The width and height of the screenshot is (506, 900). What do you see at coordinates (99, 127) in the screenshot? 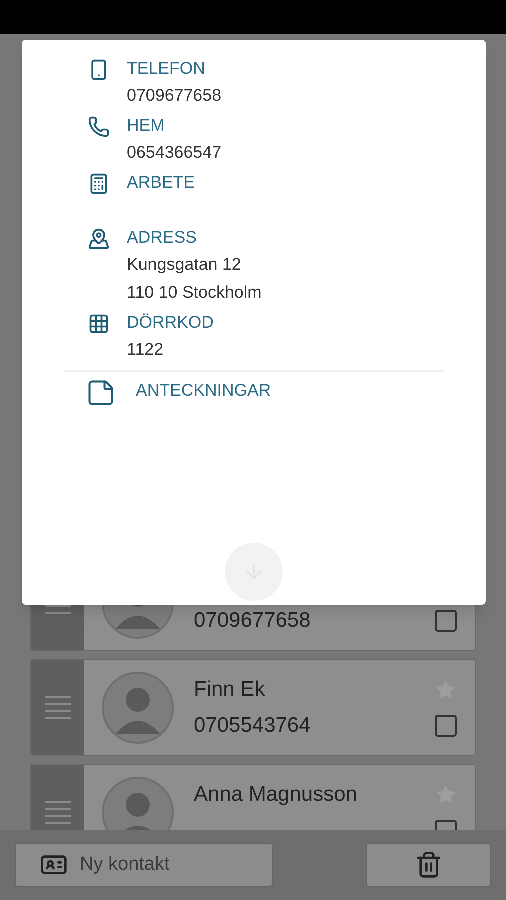
I see `telephone-icon` at bounding box center [99, 127].